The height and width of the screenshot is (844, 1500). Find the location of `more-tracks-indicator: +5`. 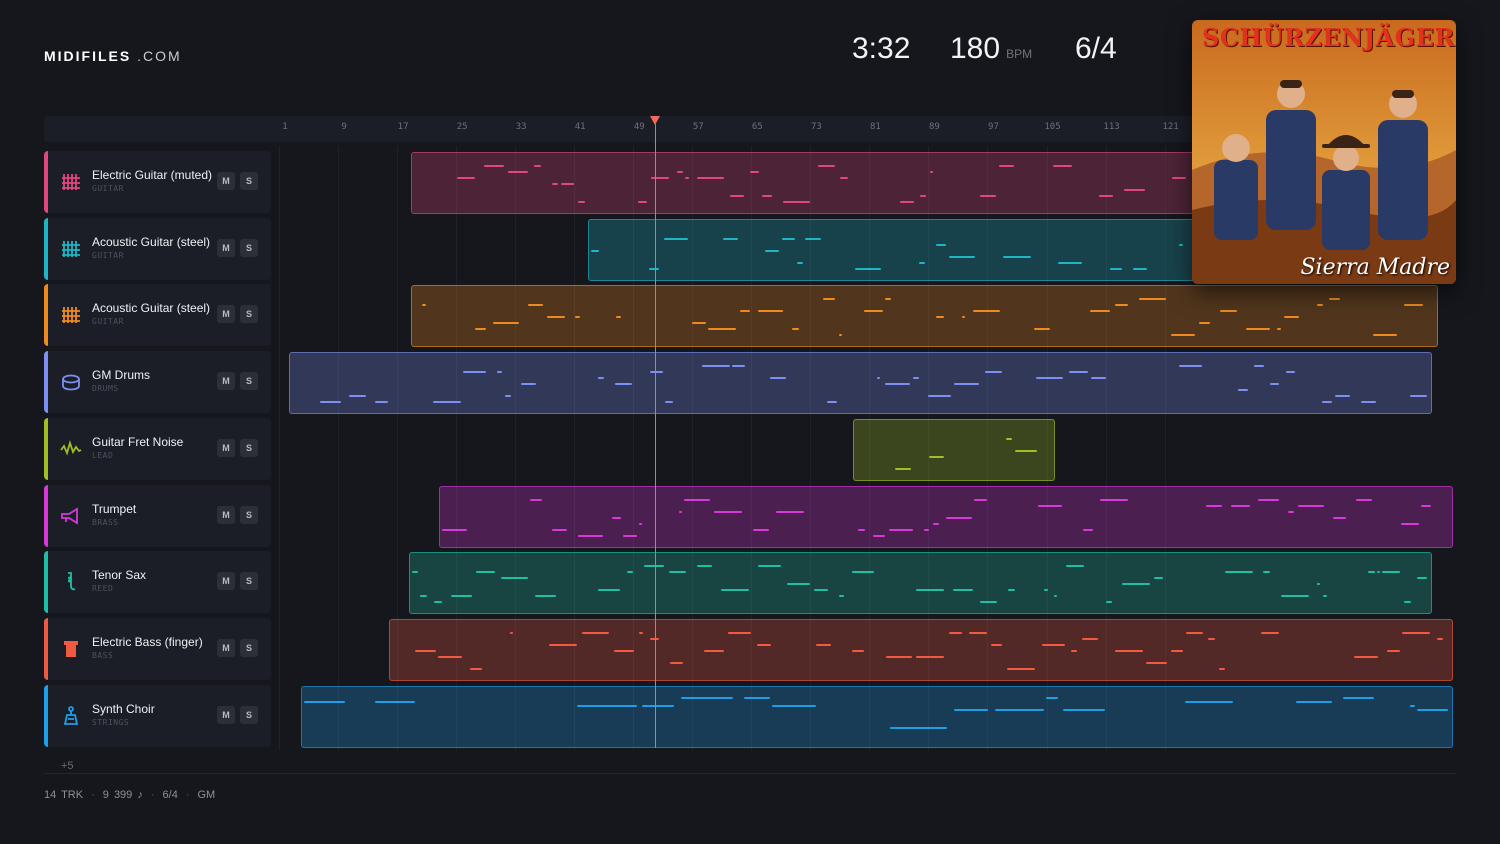

more-tracks-indicator: +5 is located at coordinates (67, 766).